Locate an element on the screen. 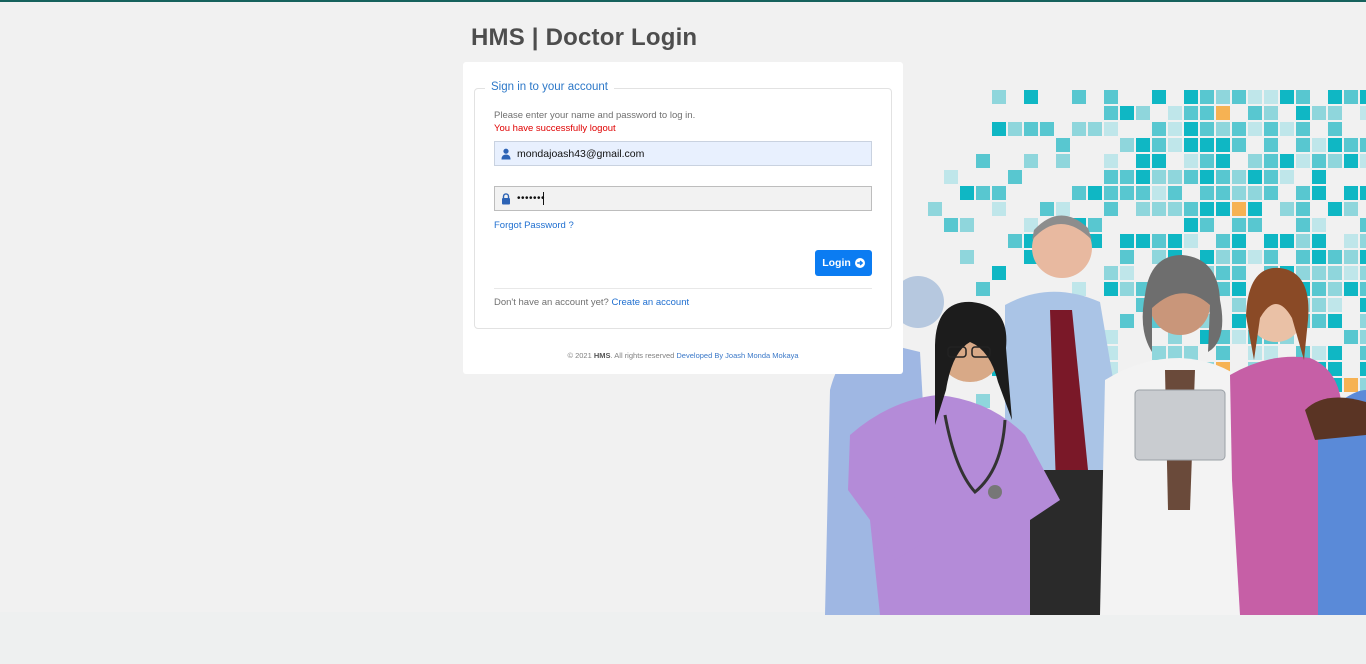 This screenshot has height=664, width=1366. bottom-strip is located at coordinates (683, 638).